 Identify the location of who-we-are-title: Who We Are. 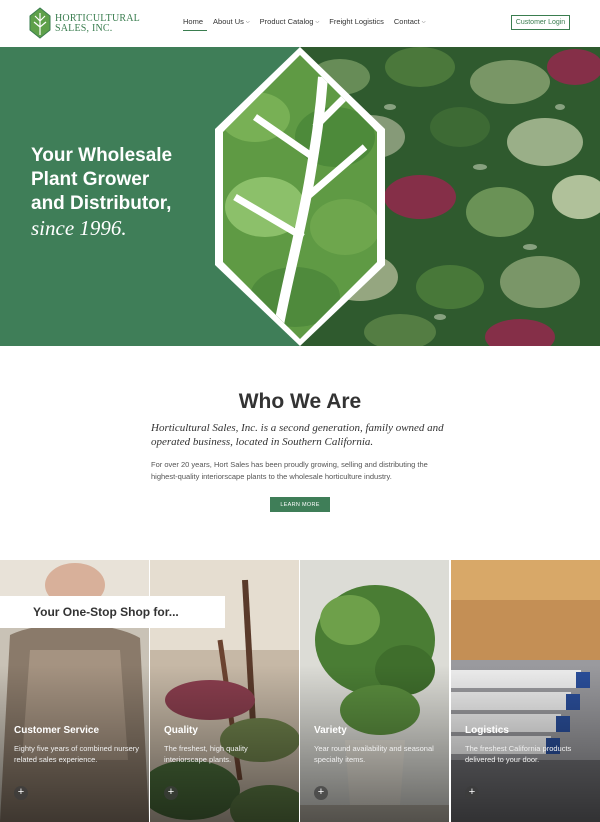
(300, 401).